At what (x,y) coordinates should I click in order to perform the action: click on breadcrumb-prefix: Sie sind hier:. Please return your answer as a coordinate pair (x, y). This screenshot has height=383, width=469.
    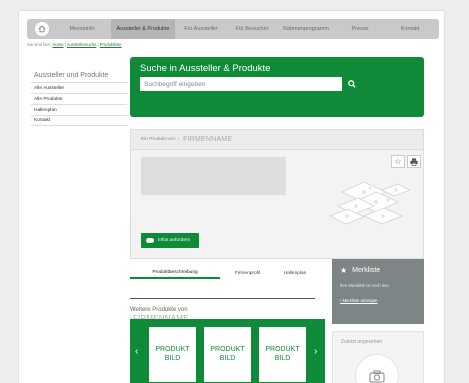
    Looking at the image, I should click on (39, 44).